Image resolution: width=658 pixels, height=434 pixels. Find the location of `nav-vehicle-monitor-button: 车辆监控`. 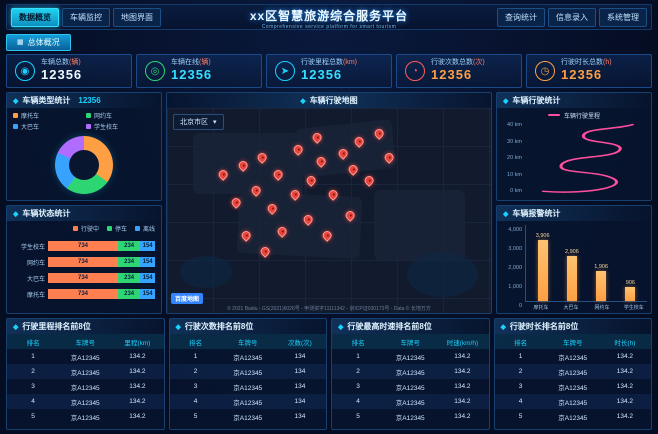

nav-vehicle-monitor-button: 车辆监控 is located at coordinates (86, 17).